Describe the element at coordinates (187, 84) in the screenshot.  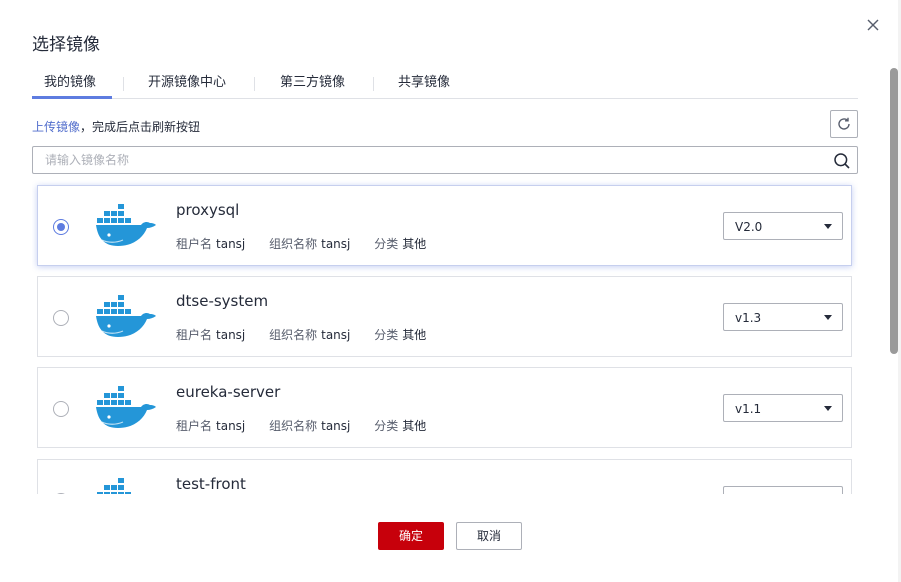
I see `tab-open-source-images: 开源镜像中心` at that location.